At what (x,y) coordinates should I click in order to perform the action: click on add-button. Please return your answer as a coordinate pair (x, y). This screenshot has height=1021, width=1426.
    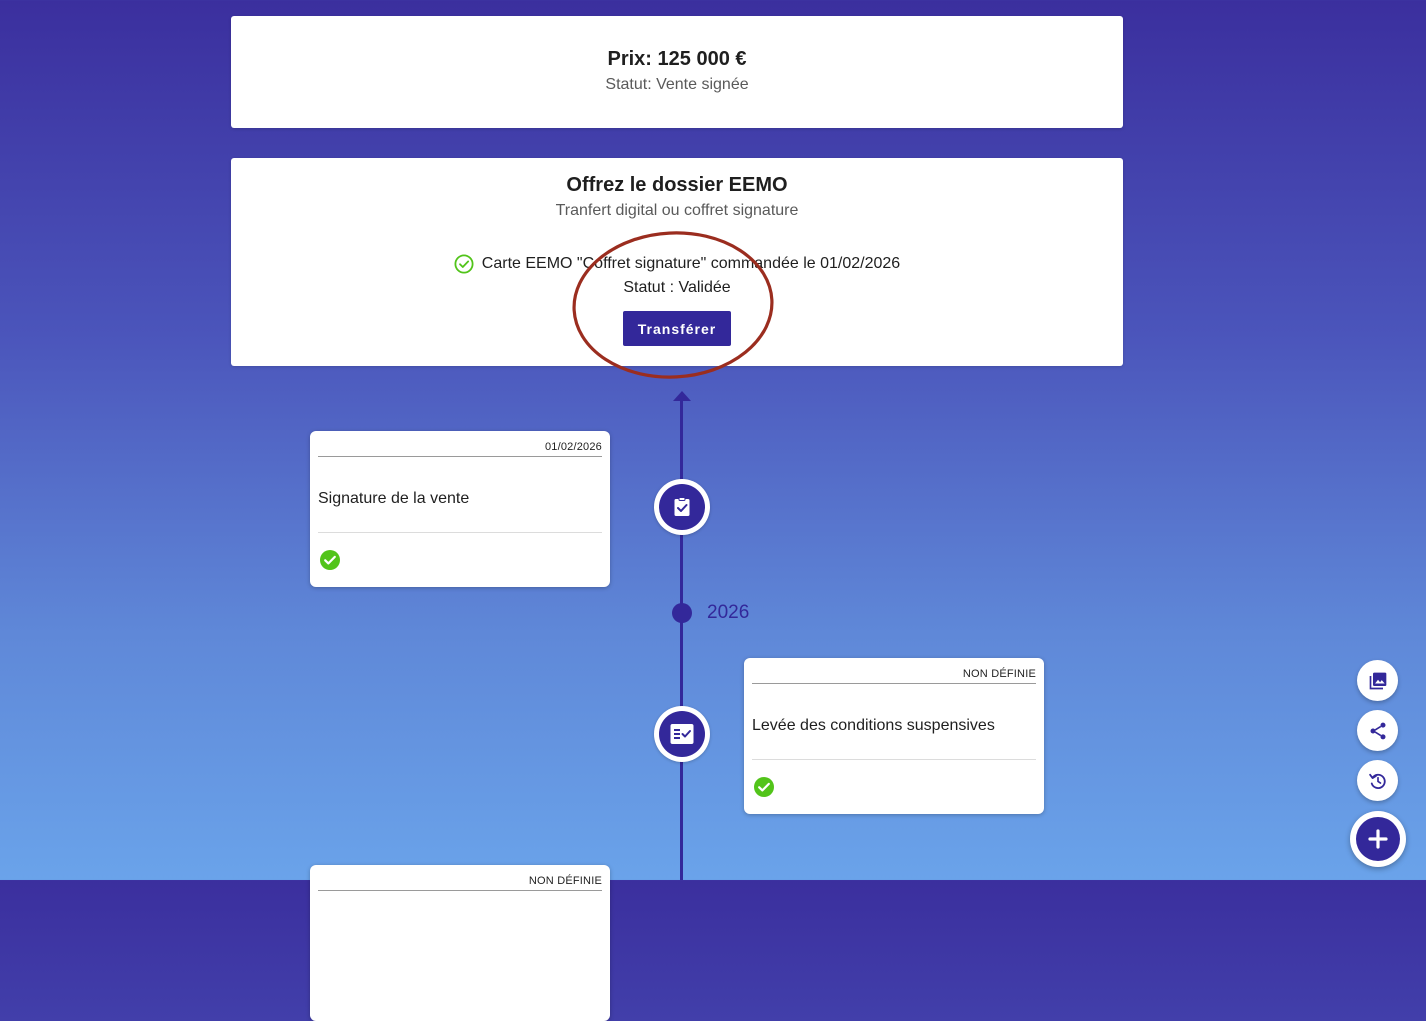
    Looking at the image, I should click on (1378, 839).